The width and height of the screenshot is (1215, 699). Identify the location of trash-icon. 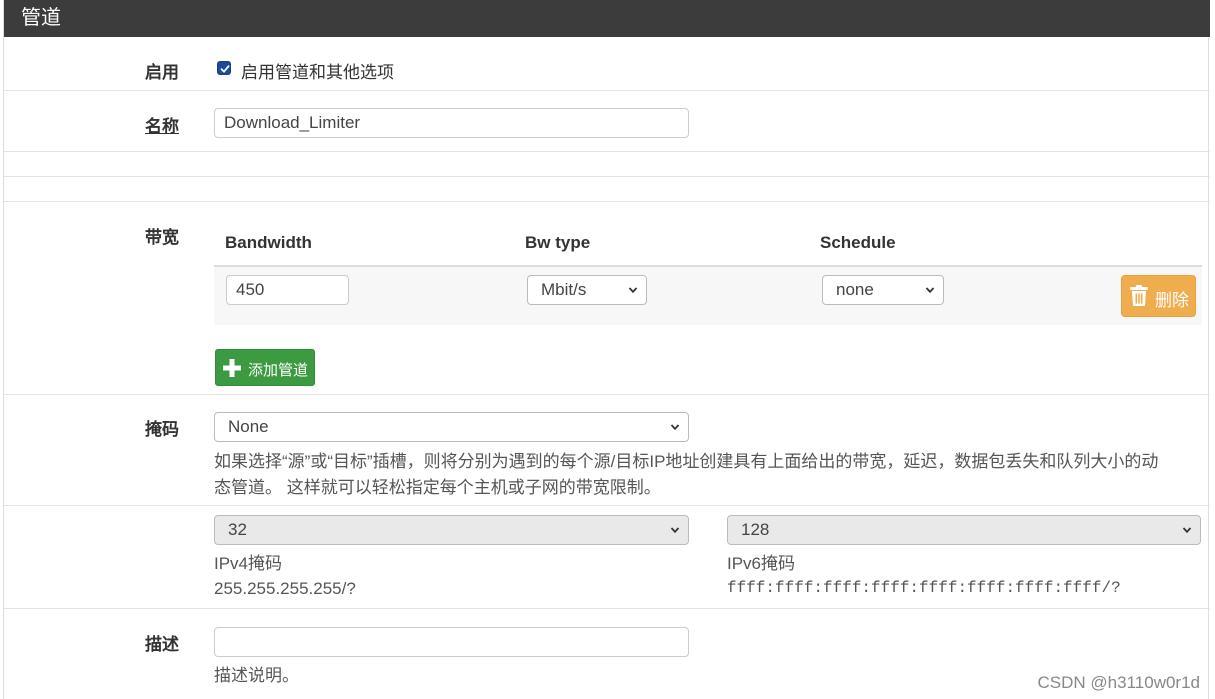
(1139, 295).